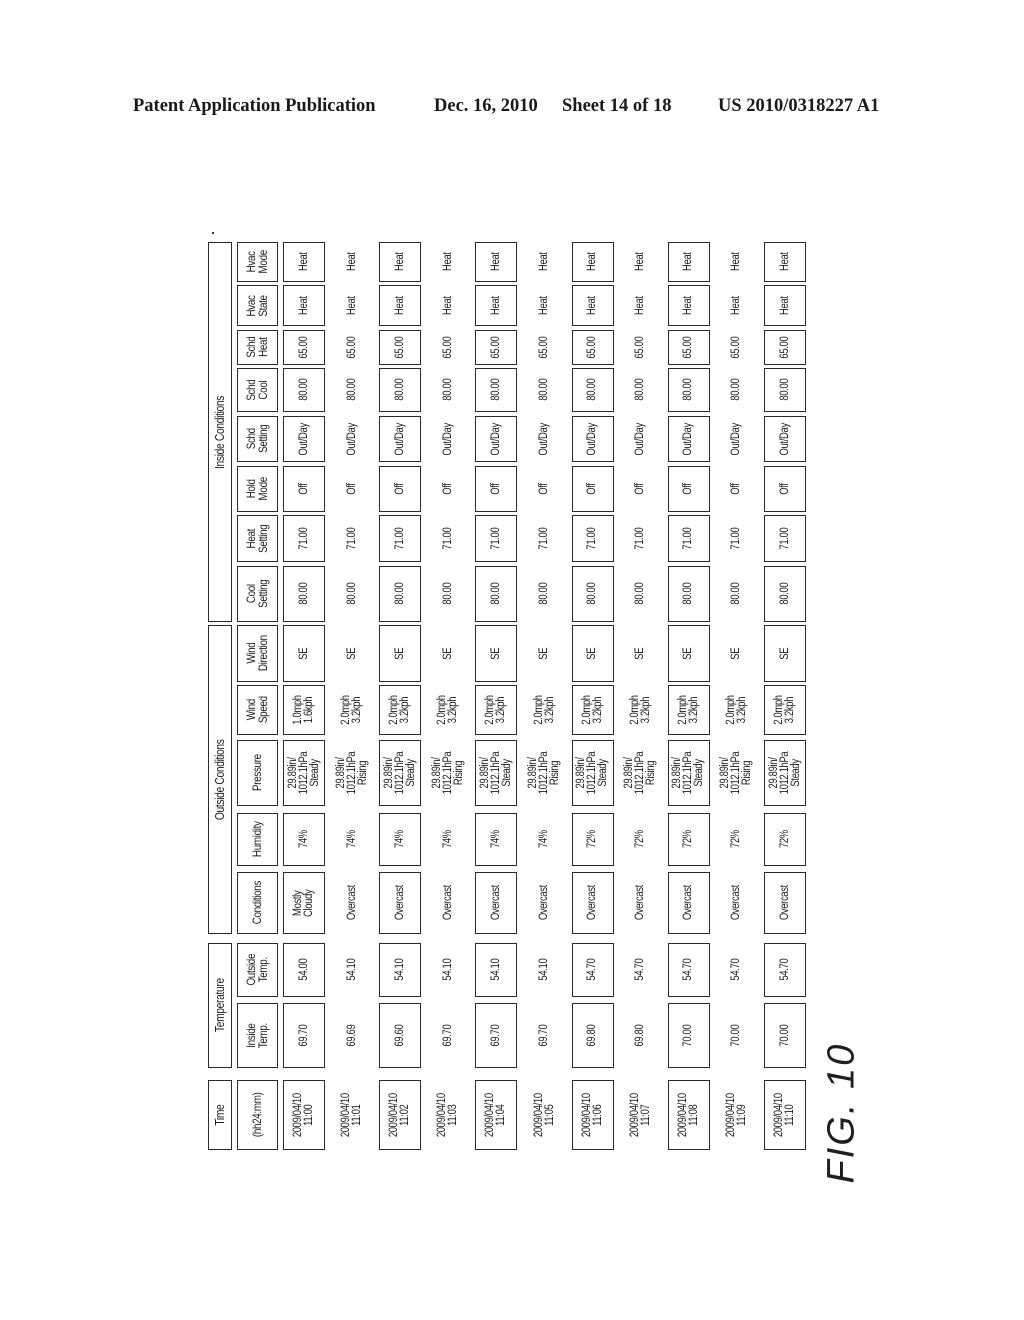  What do you see at coordinates (799, 106) in the screenshot?
I see `publication-number: US 2010/0318227 A1` at bounding box center [799, 106].